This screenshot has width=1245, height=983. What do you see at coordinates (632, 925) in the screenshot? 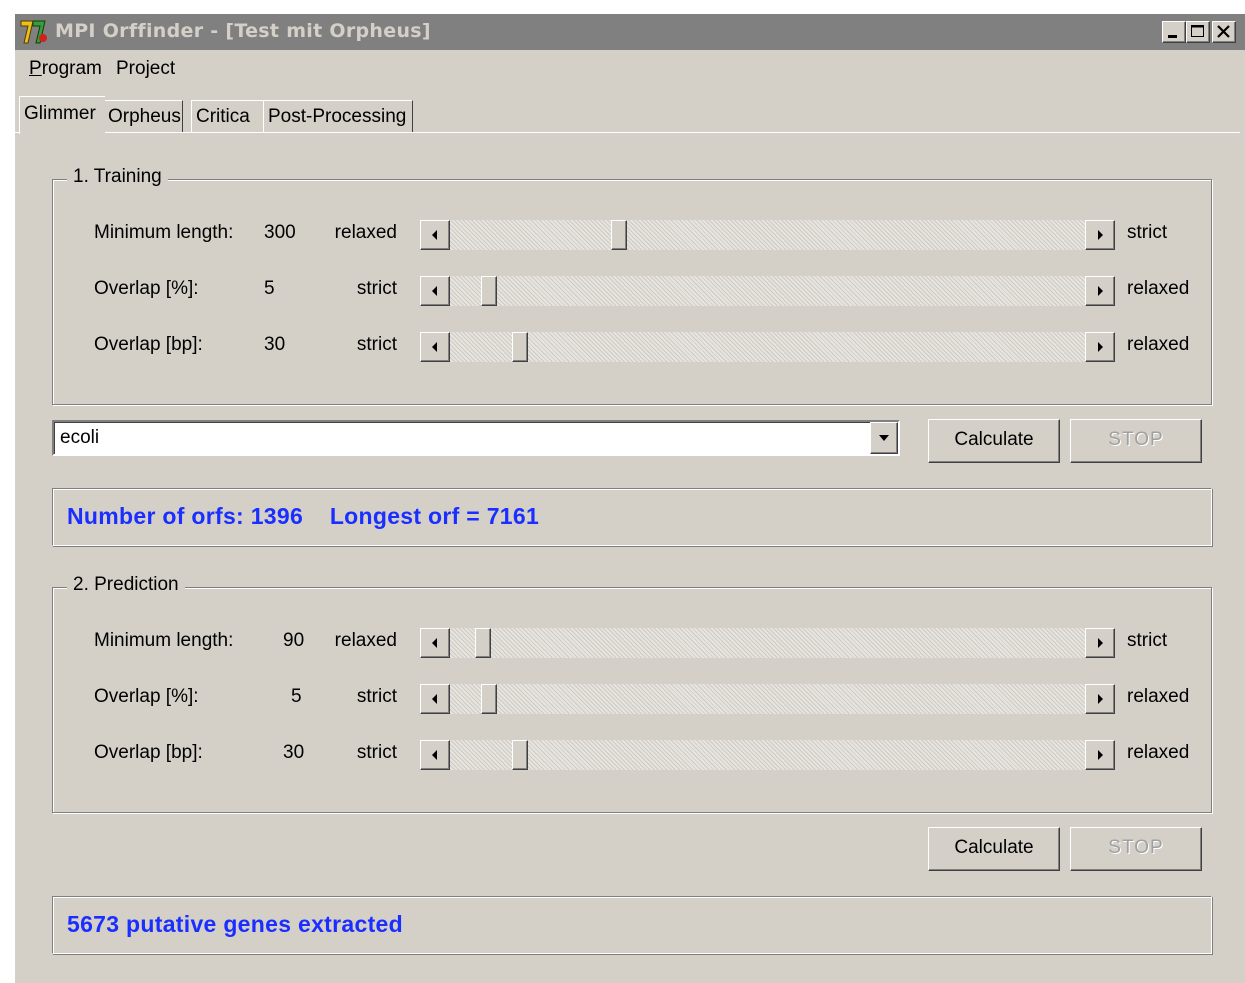
I see `prediction-result-panel: 5673 putative genes extracted` at bounding box center [632, 925].